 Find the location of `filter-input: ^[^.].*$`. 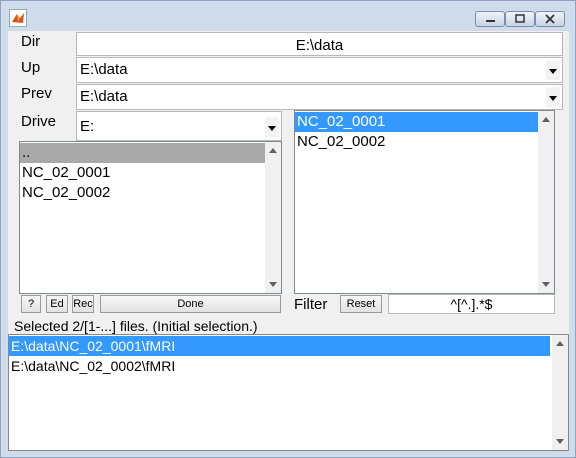

filter-input: ^[^.].*$ is located at coordinates (471, 304).